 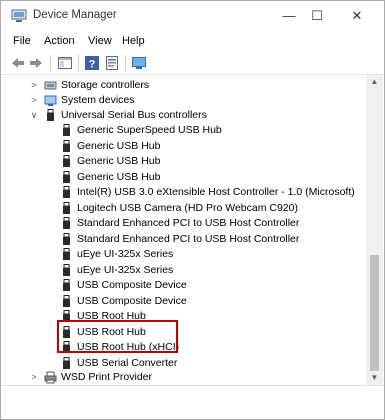 I want to click on scan-monitor-icon, so click(x=139, y=63).